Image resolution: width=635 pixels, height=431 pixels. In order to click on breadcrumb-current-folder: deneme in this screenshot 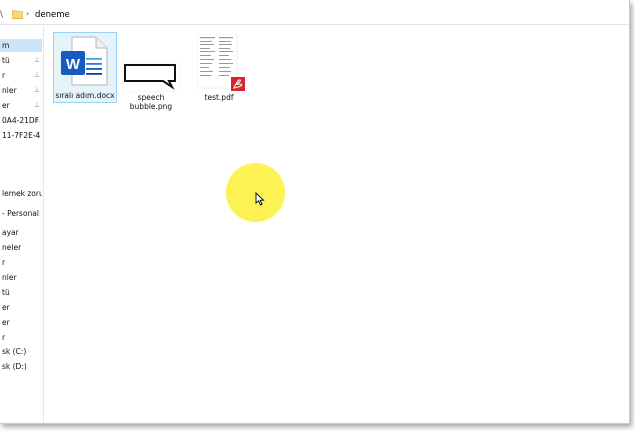, I will do `click(52, 15)`.